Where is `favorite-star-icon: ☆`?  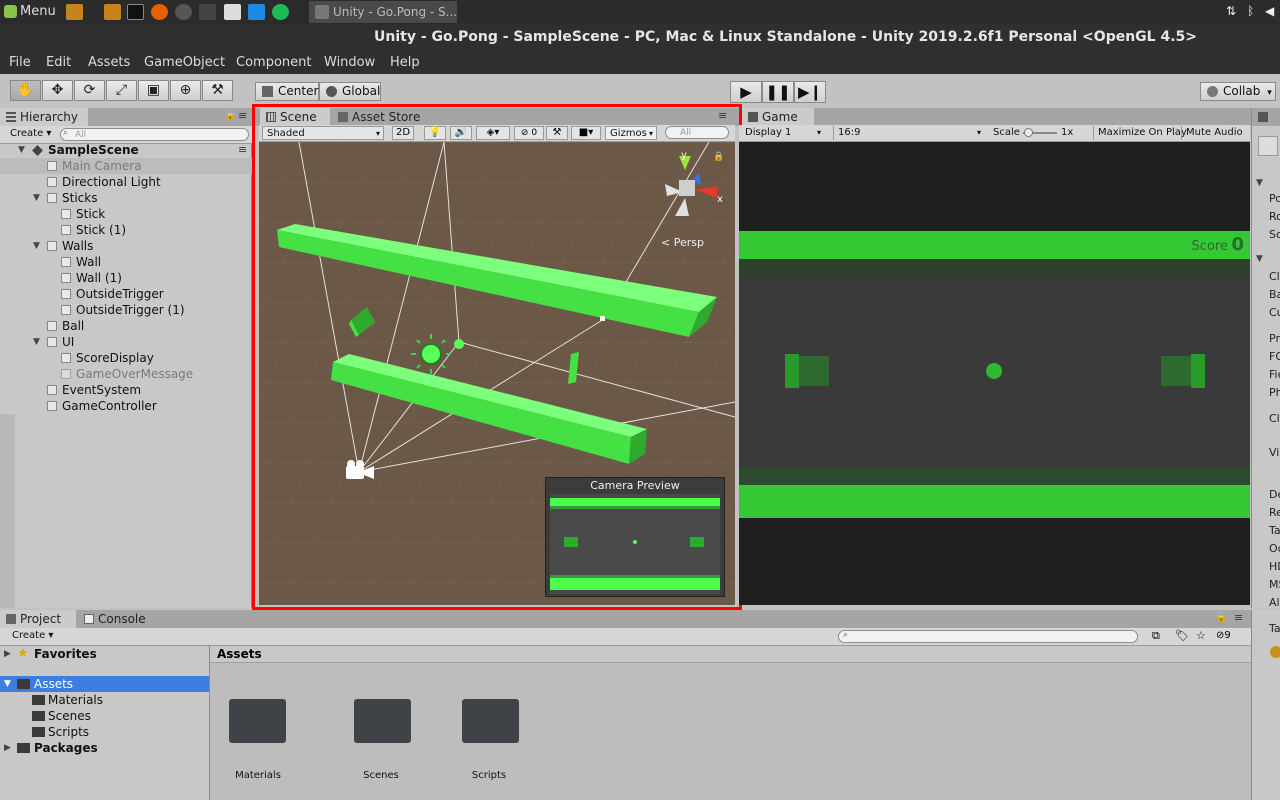 favorite-star-icon: ☆ is located at coordinates (1201, 635).